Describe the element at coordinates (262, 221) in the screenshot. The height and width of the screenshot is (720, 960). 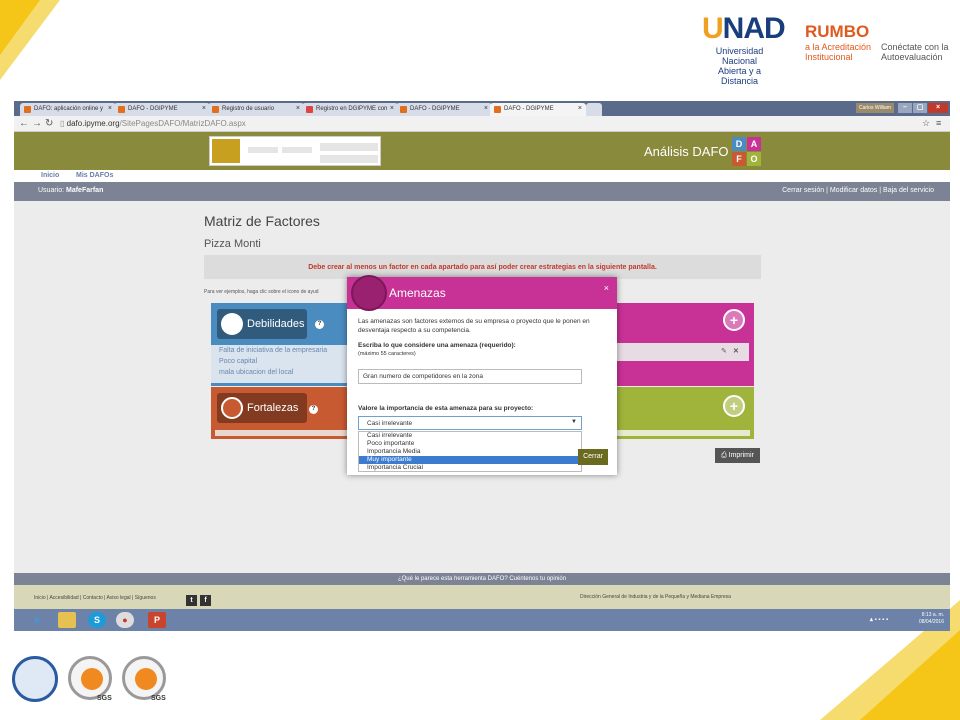
I see `page-title: Matriz de Factores` at that location.